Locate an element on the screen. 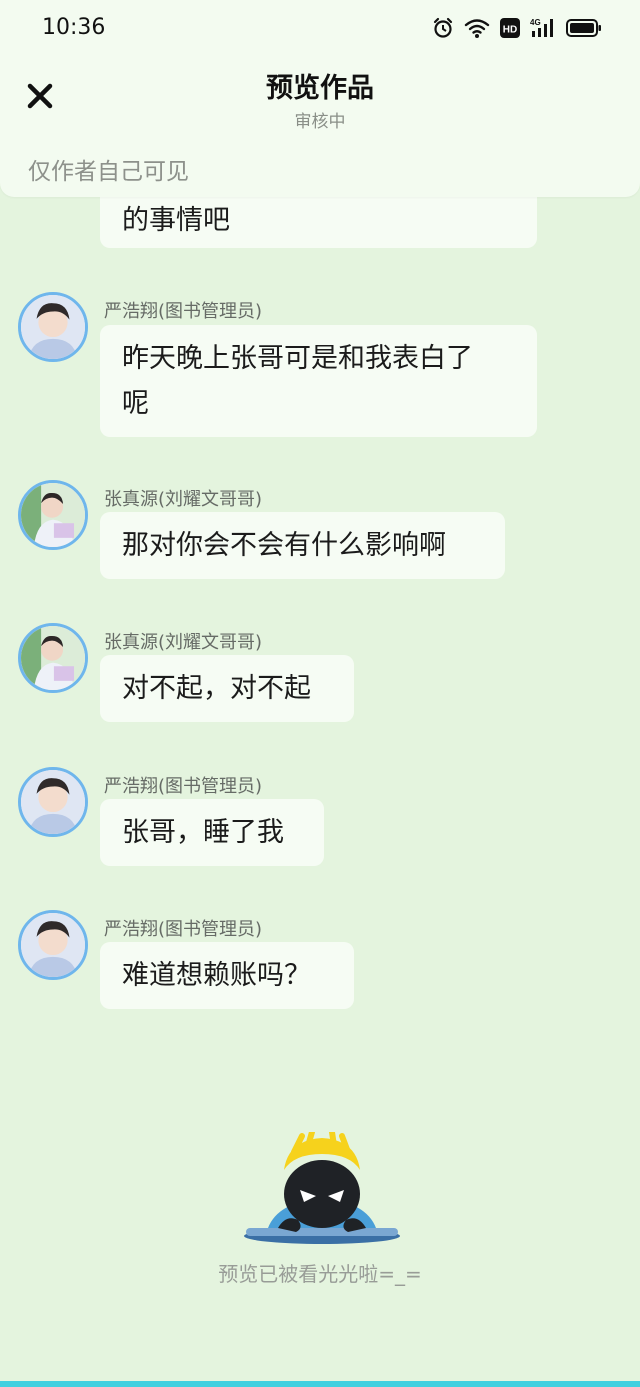 The height and width of the screenshot is (1387, 640). message-text: 张哥，睡了我 is located at coordinates (203, 832).